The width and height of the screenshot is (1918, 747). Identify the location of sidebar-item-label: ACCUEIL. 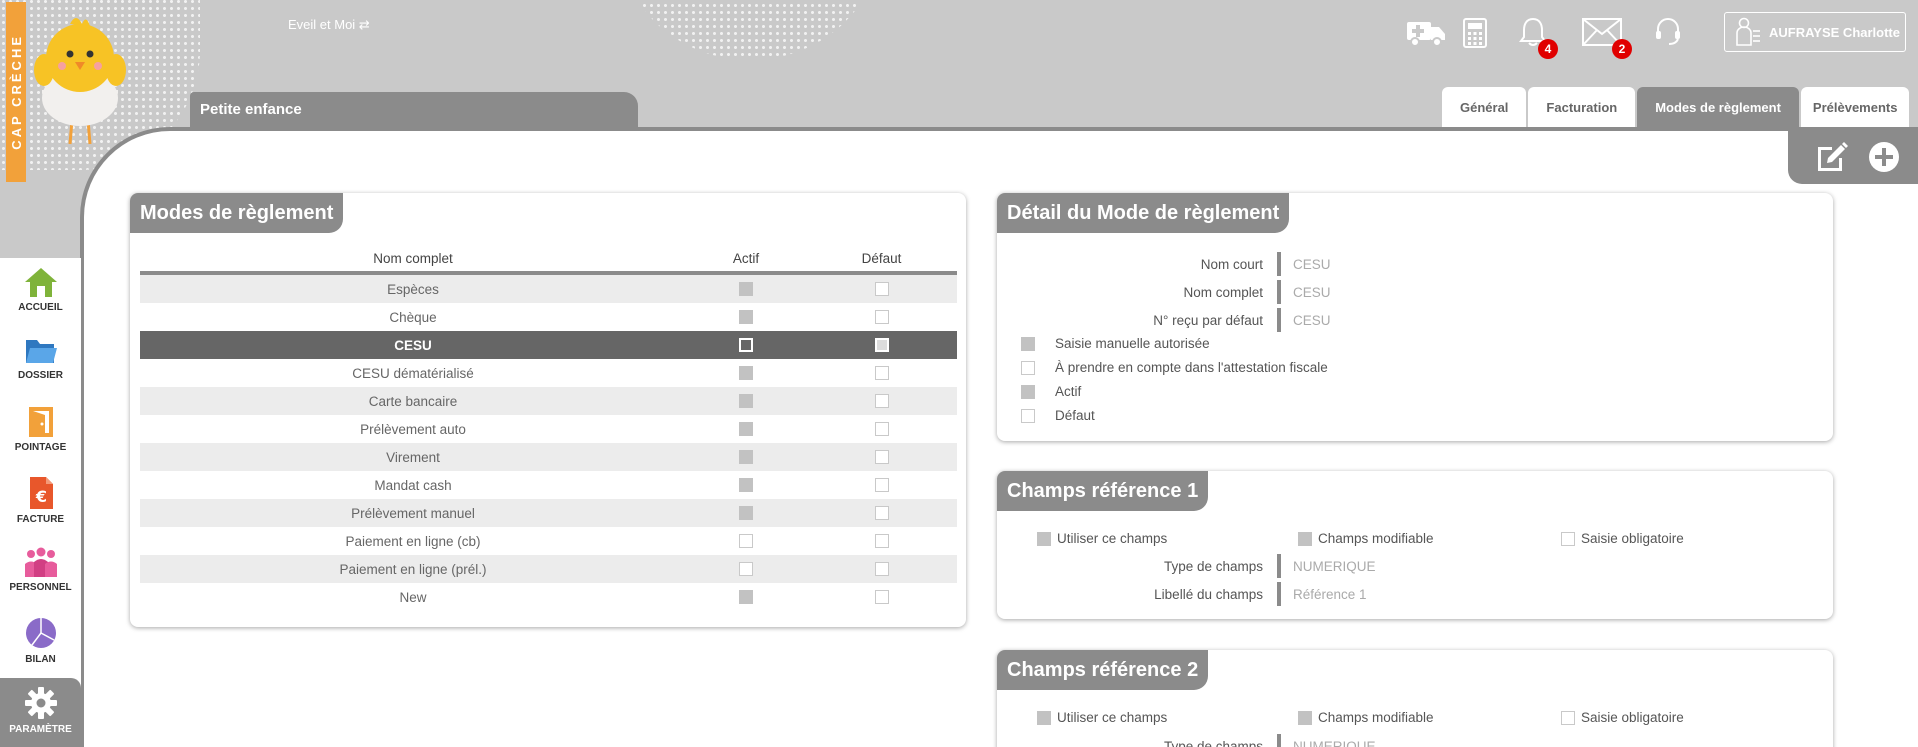
(40, 307).